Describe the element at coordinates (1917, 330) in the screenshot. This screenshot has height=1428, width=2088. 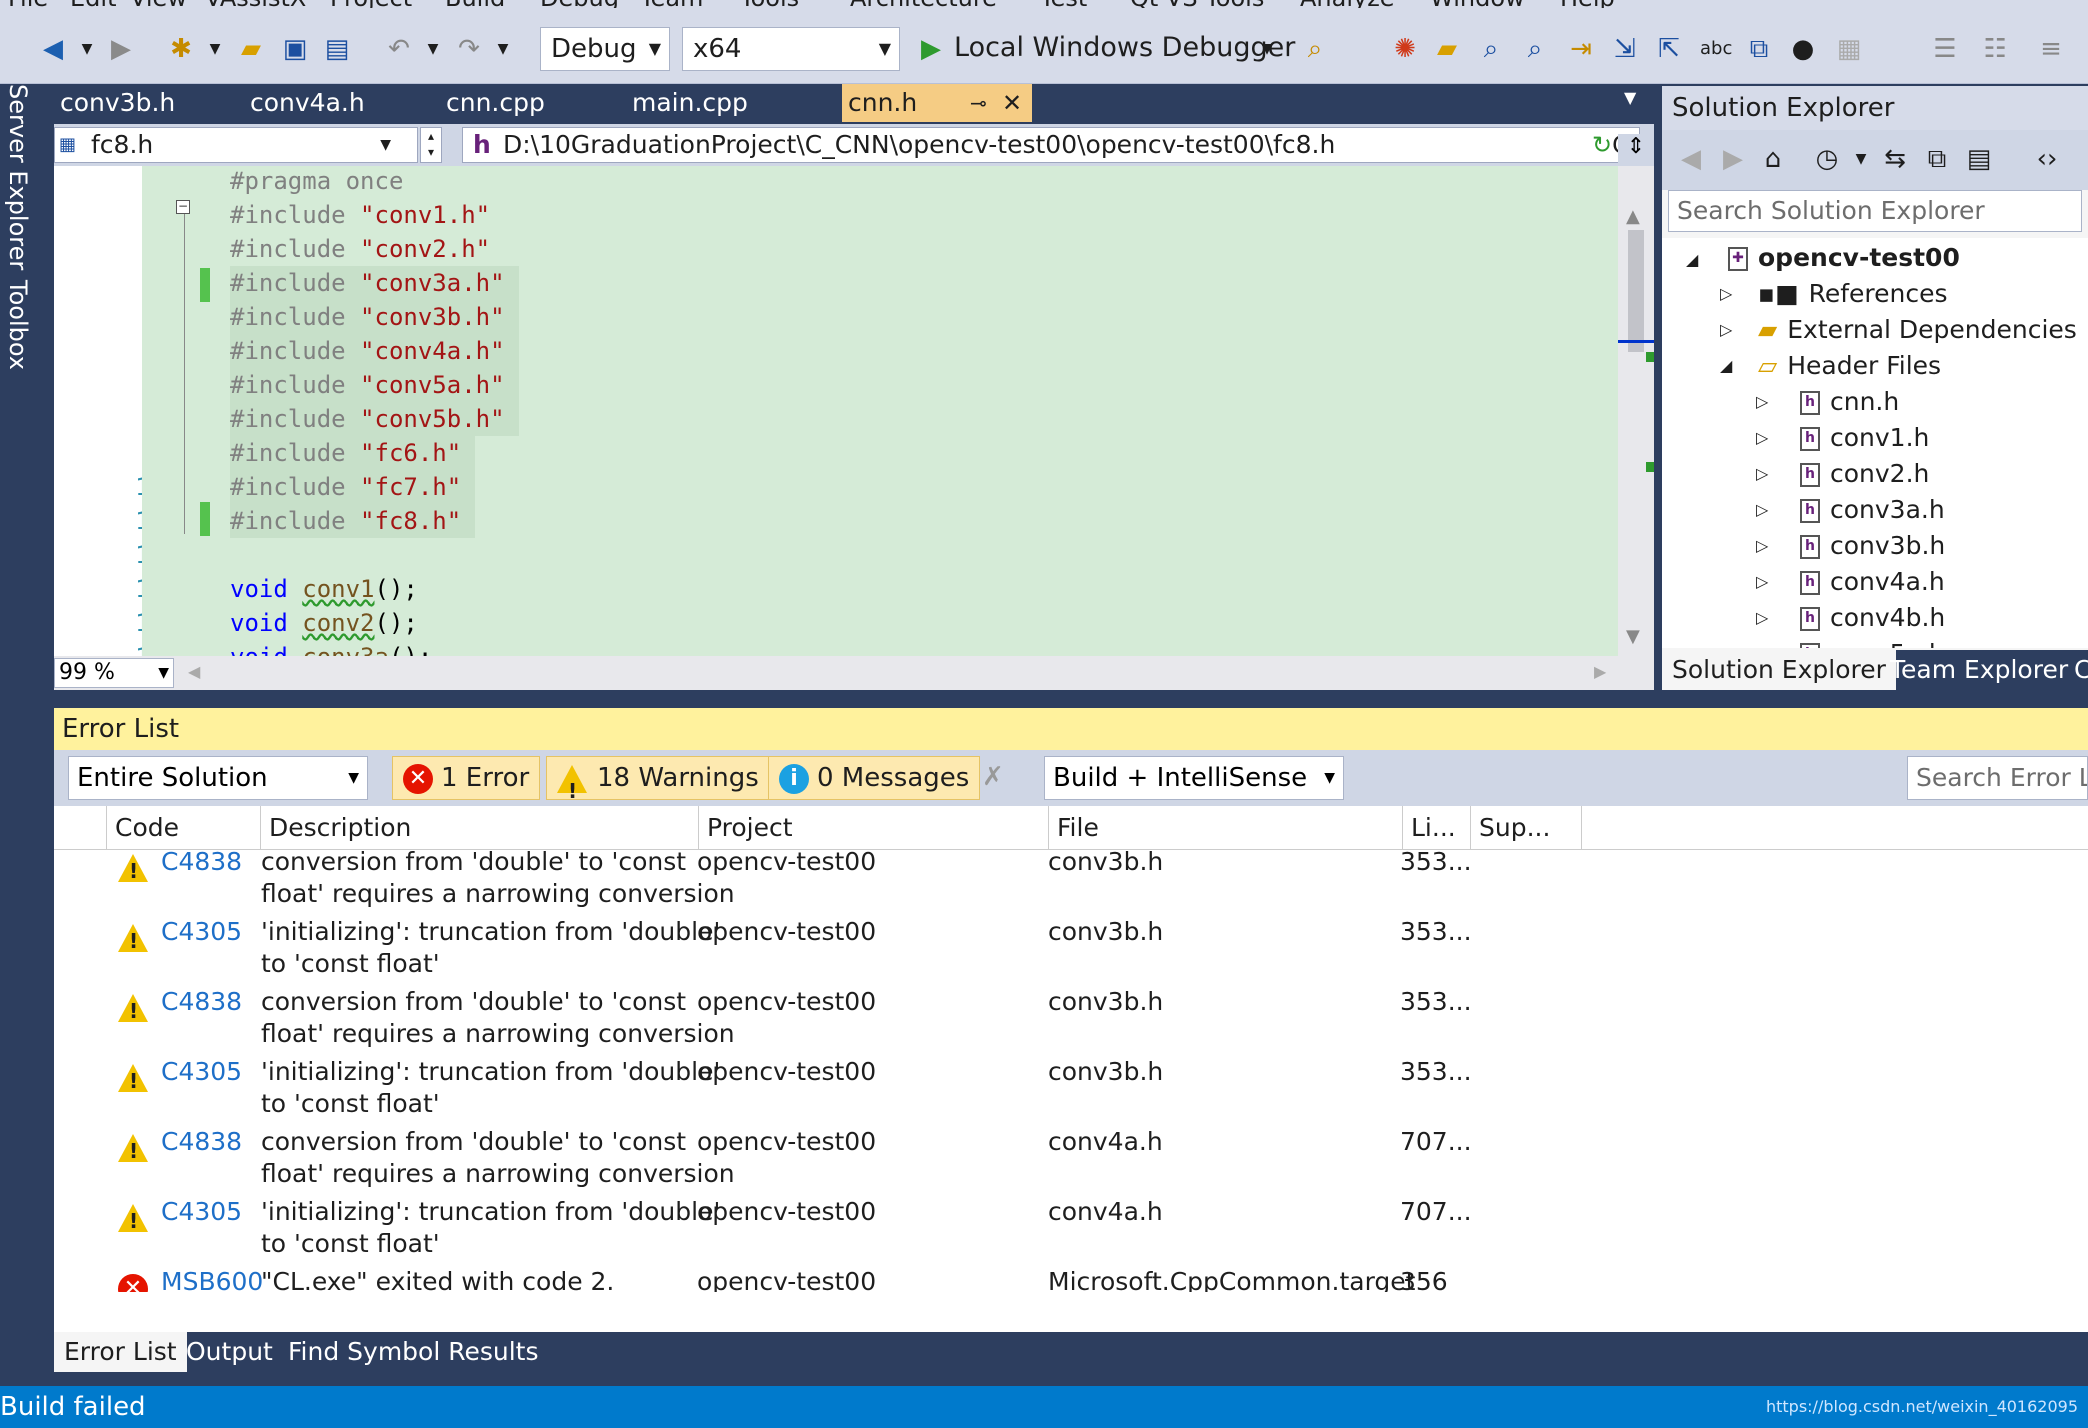
I see `tree-external-dependencies: ▰ External Dependencies` at that location.